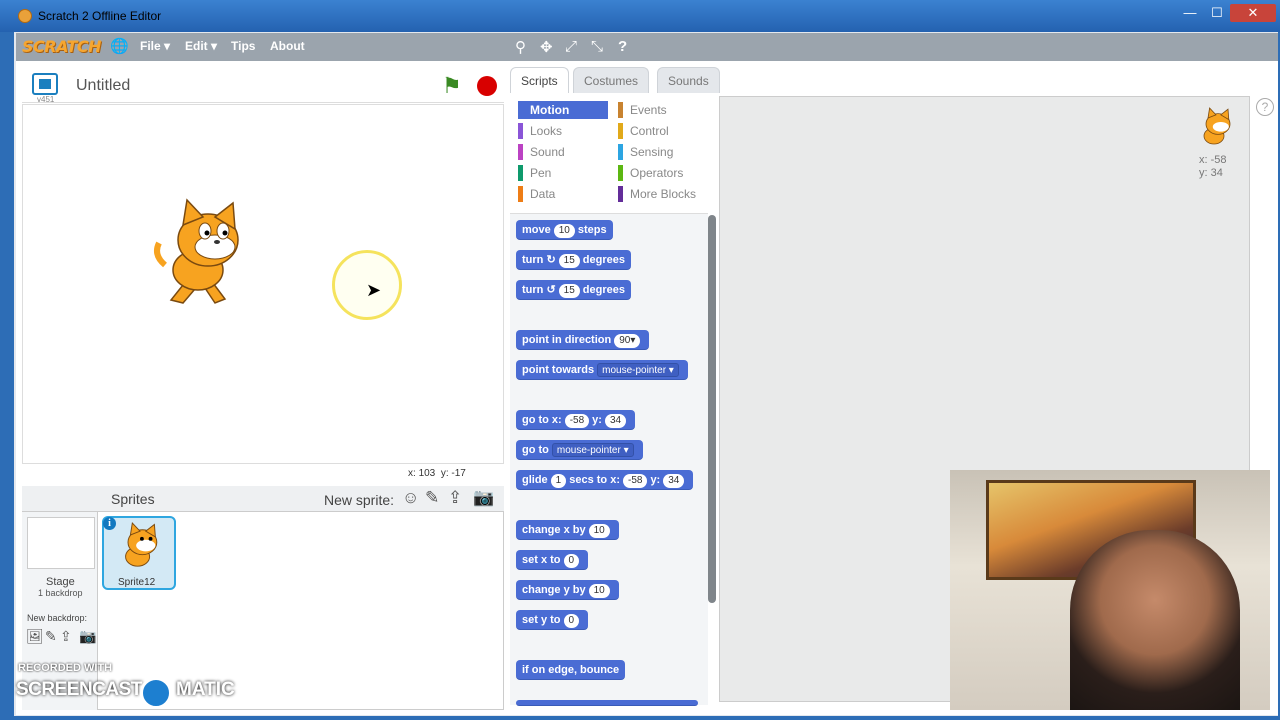 Image resolution: width=1280 pixels, height=720 pixels. What do you see at coordinates (520, 47) in the screenshot?
I see `duplicate-tool-icon: ⚲` at bounding box center [520, 47].